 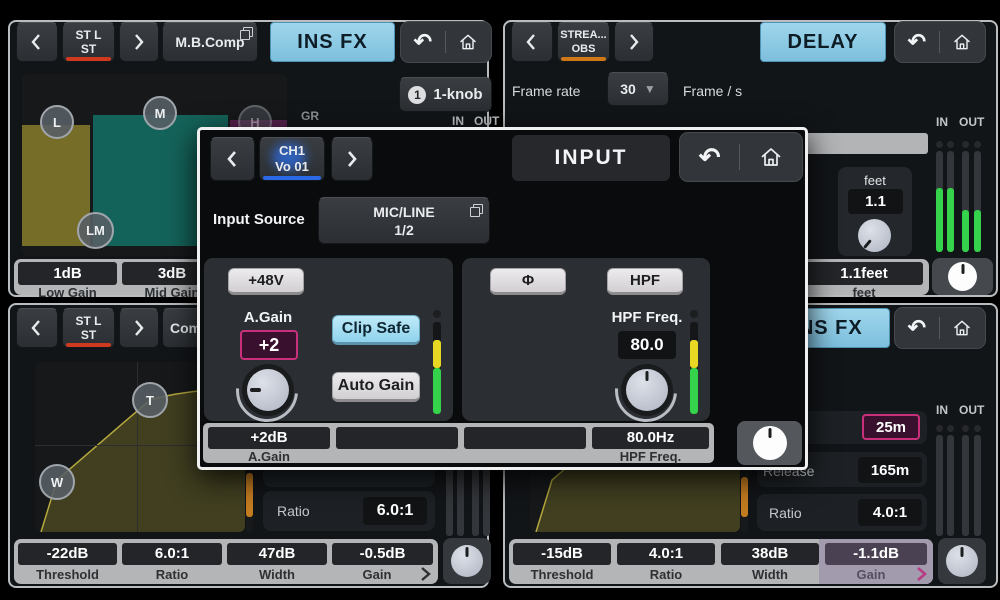 What do you see at coordinates (382, 554) in the screenshot?
I see `readout-value: -0.5dB` at bounding box center [382, 554].